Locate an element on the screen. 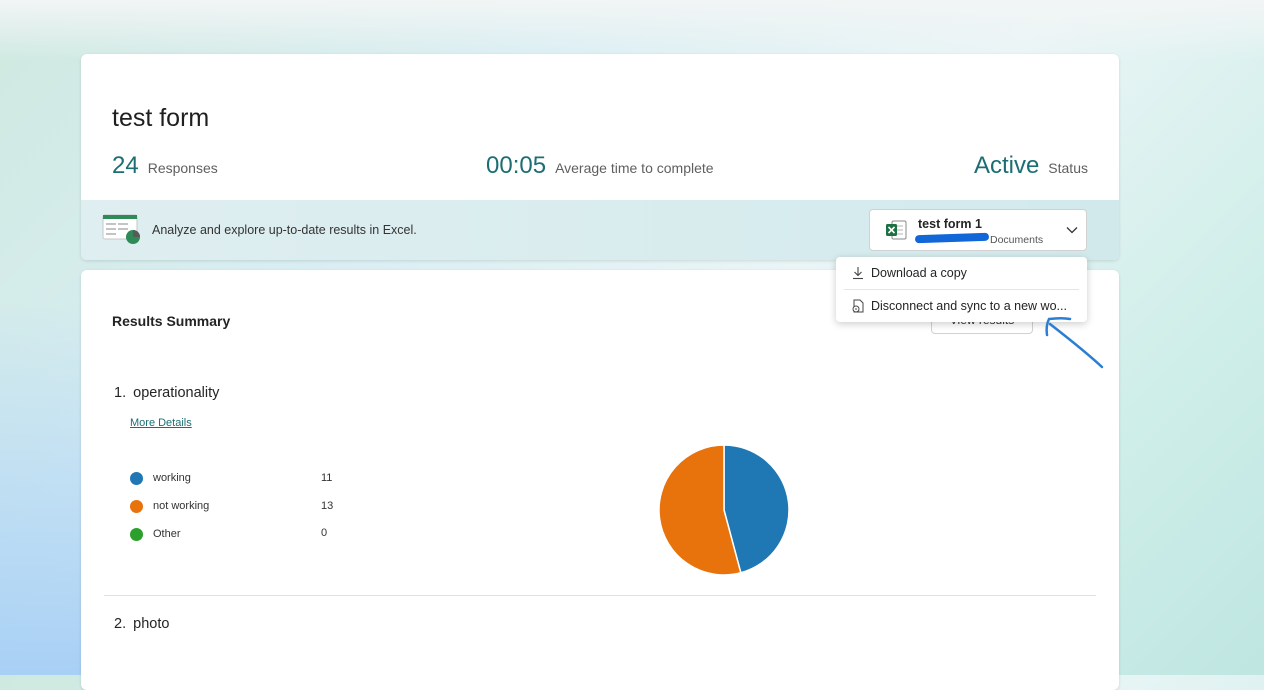  results-summary-title: Results Summary is located at coordinates (171, 321).